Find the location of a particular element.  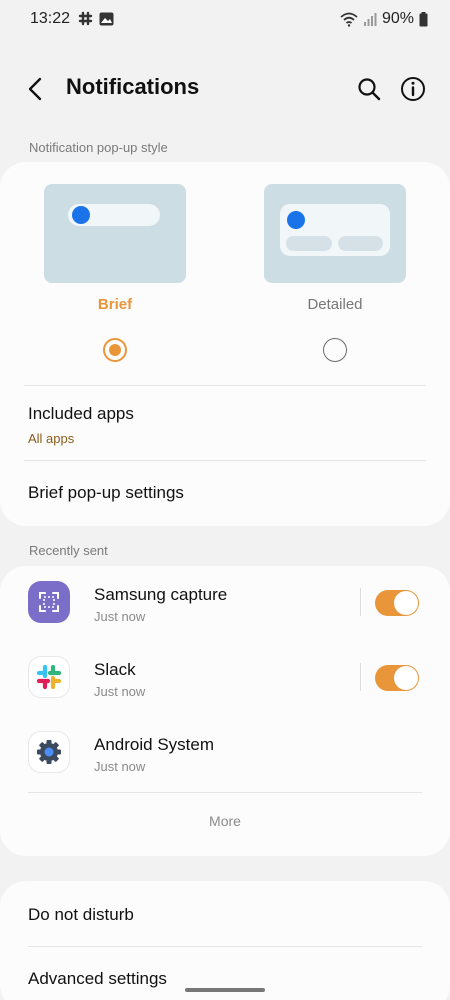

app-row-slack: Slack Just now is located at coordinates (225, 678).